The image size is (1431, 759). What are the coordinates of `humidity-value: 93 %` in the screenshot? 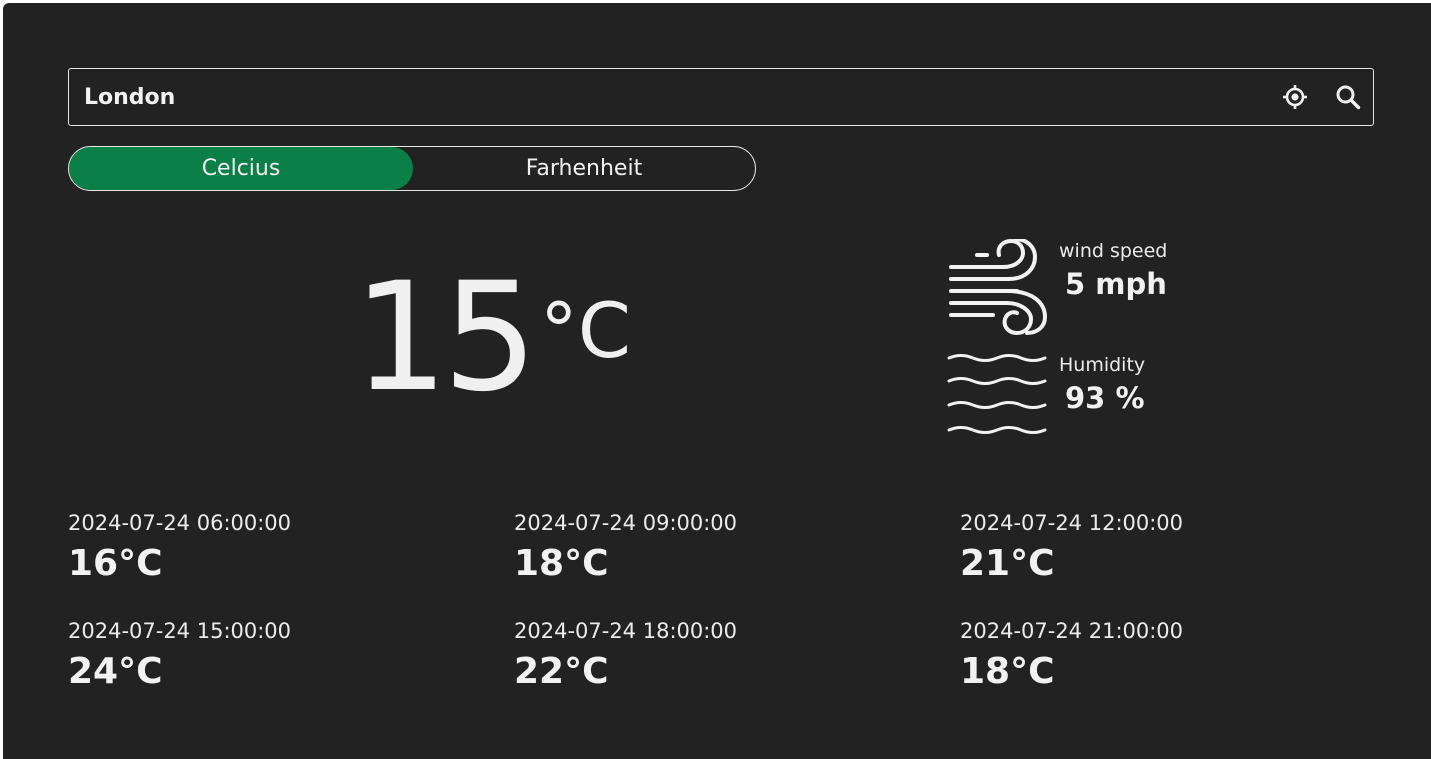 It's located at (1105, 398).